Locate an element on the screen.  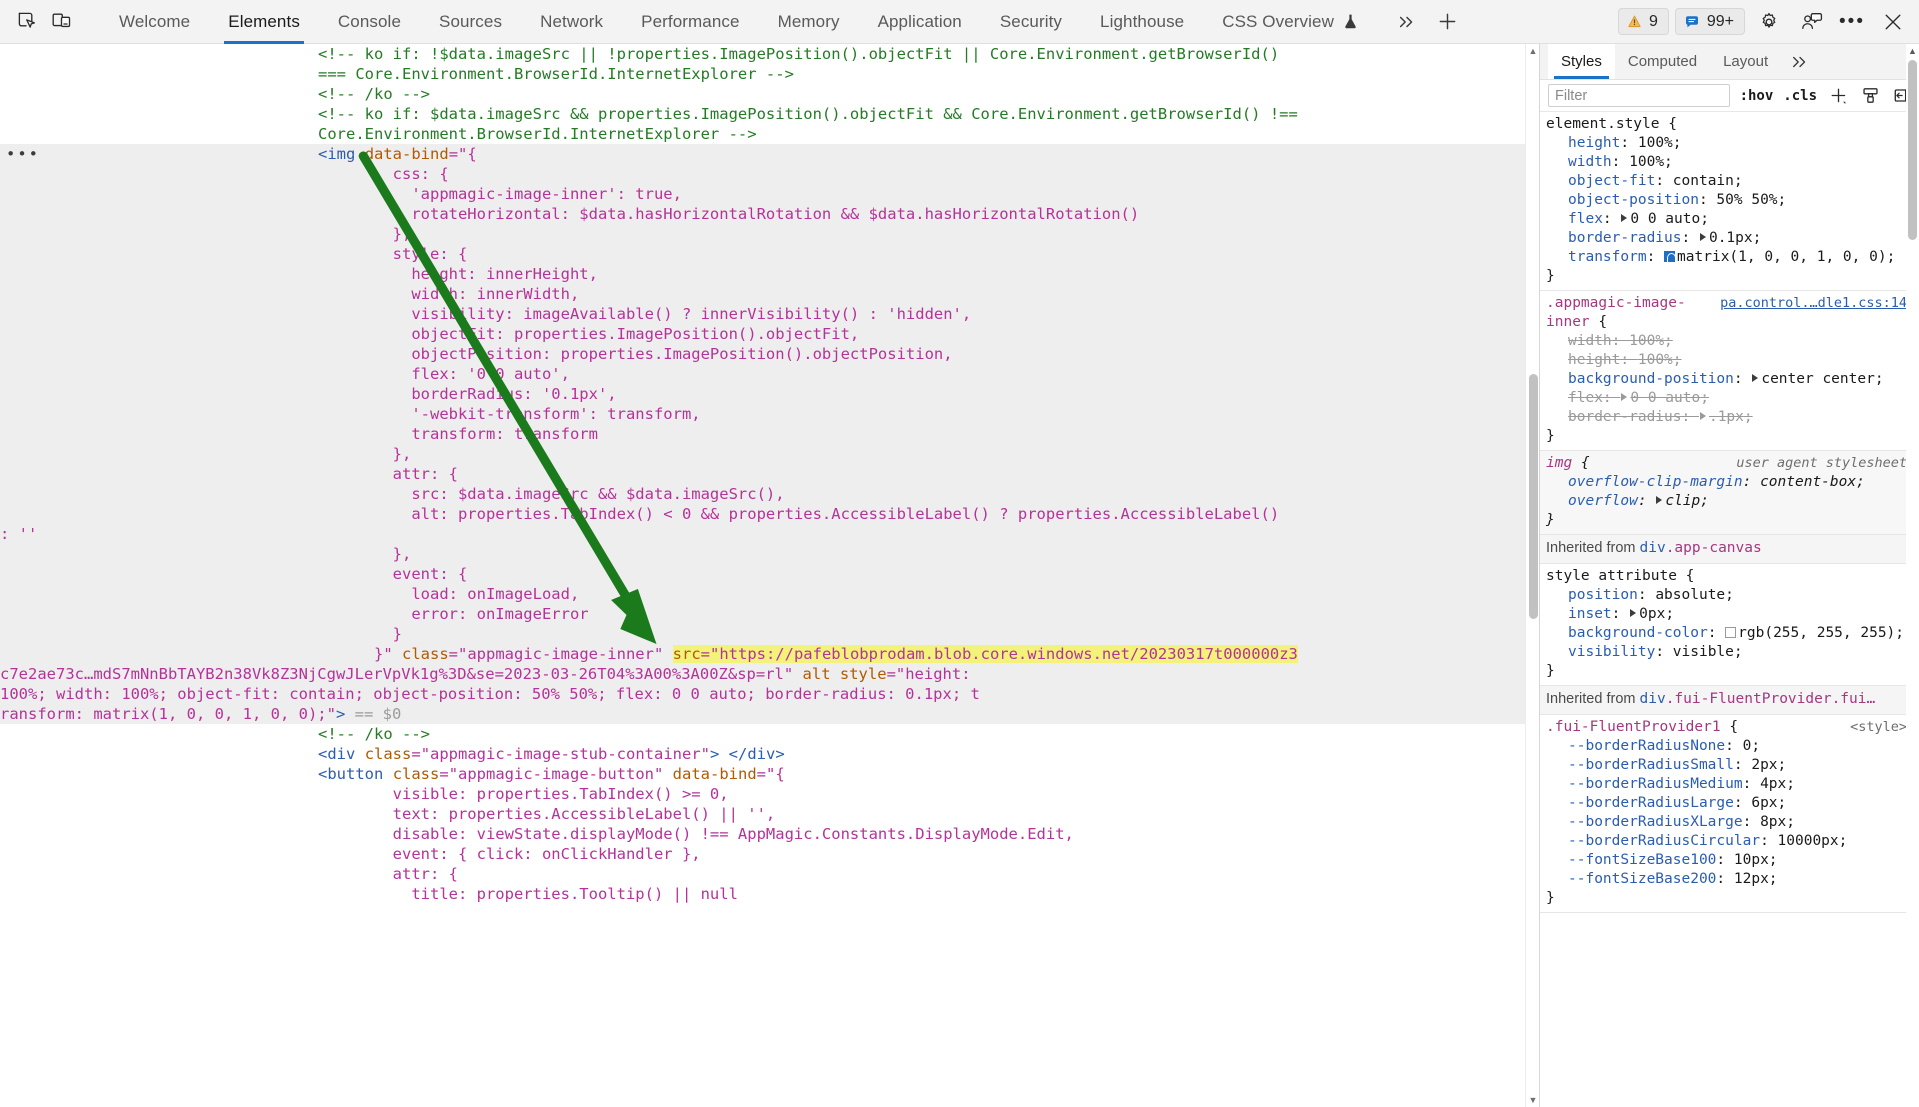
dom-line: 'appmagic-image-inner': true, is located at coordinates (769, 194).